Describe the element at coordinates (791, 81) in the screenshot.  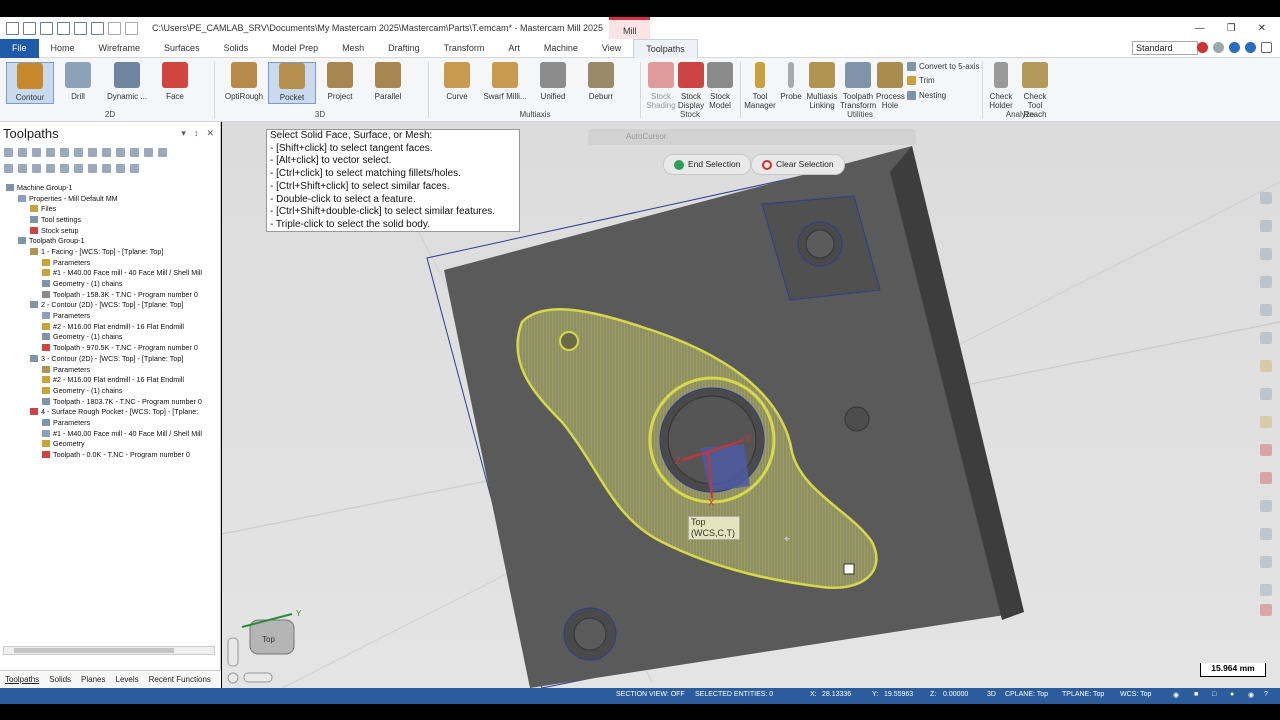
I see `probe-button: Probe` at that location.